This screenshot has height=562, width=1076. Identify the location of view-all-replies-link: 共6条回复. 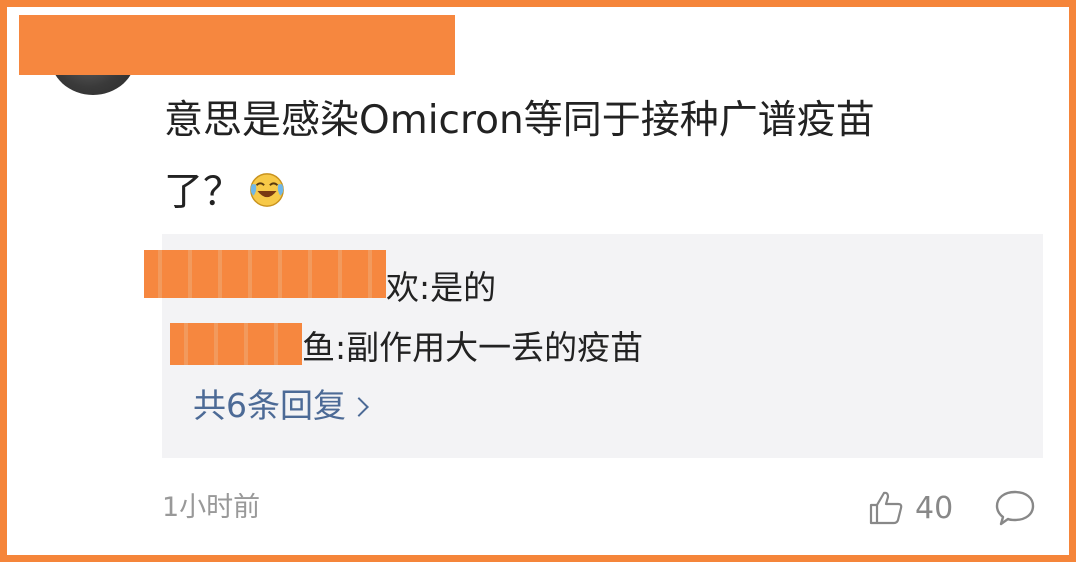
(281, 406).